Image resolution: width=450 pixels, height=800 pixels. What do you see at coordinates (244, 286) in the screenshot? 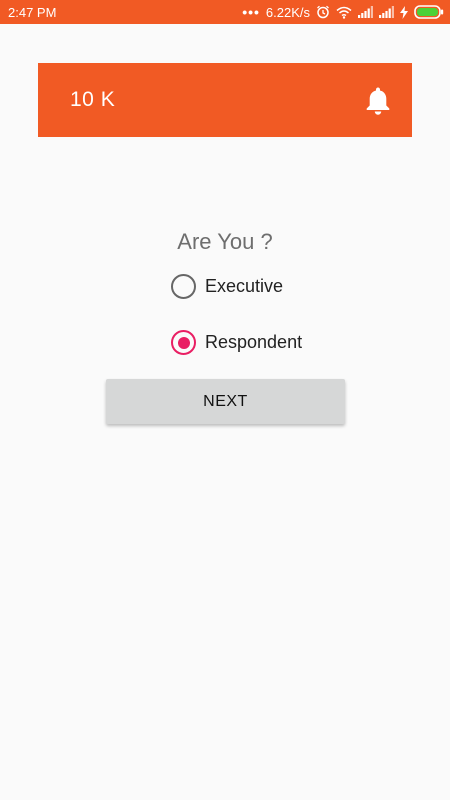
I see `radio-label-executive: Executive` at bounding box center [244, 286].